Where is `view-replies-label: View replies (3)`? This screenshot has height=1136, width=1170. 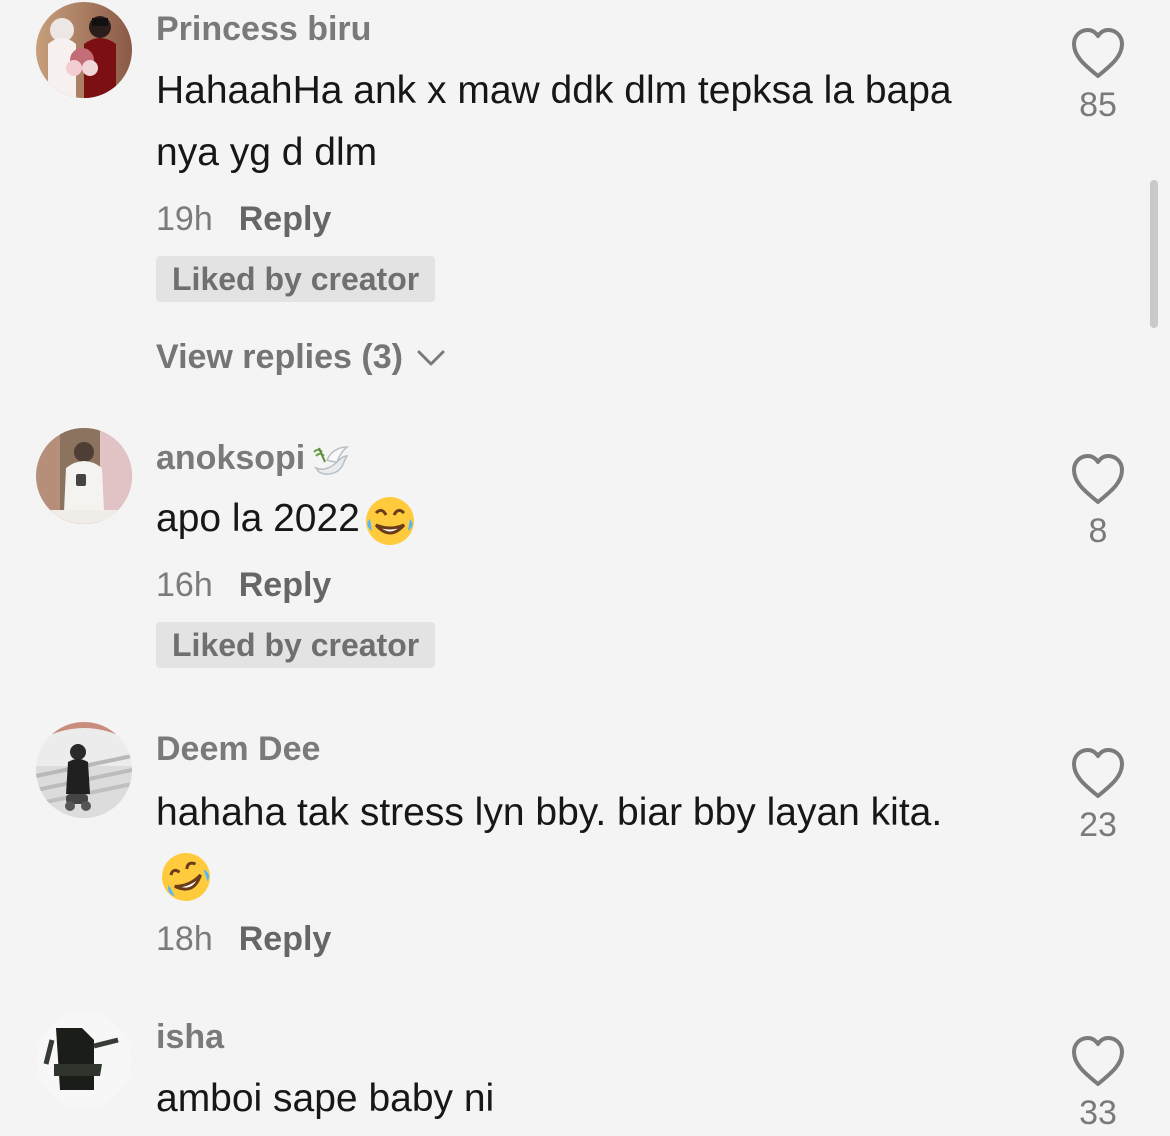 view-replies-label: View replies (3) is located at coordinates (279, 357).